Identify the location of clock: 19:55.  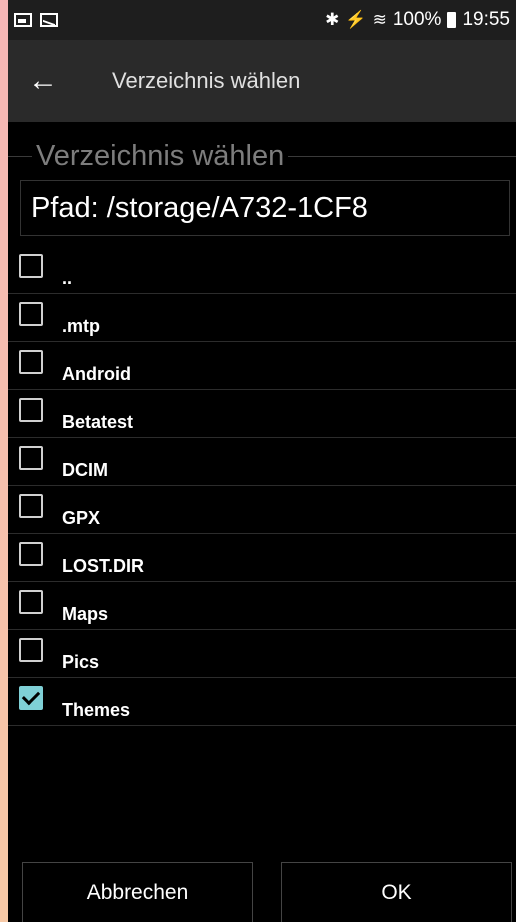
(486, 19).